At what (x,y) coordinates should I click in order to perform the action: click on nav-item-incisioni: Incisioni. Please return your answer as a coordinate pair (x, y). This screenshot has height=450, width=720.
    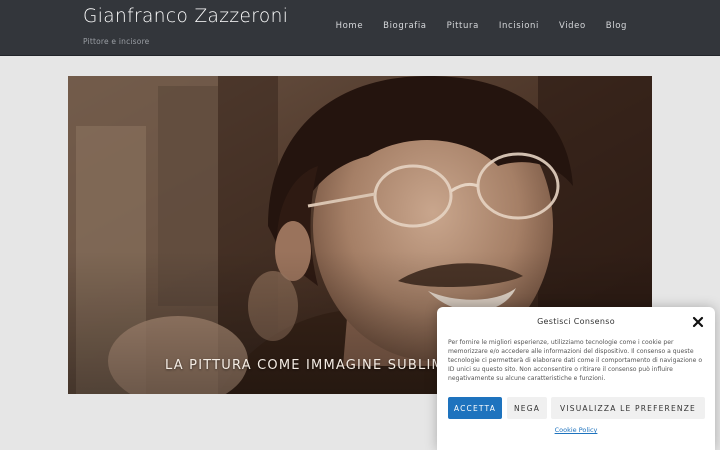
    Looking at the image, I should click on (519, 26).